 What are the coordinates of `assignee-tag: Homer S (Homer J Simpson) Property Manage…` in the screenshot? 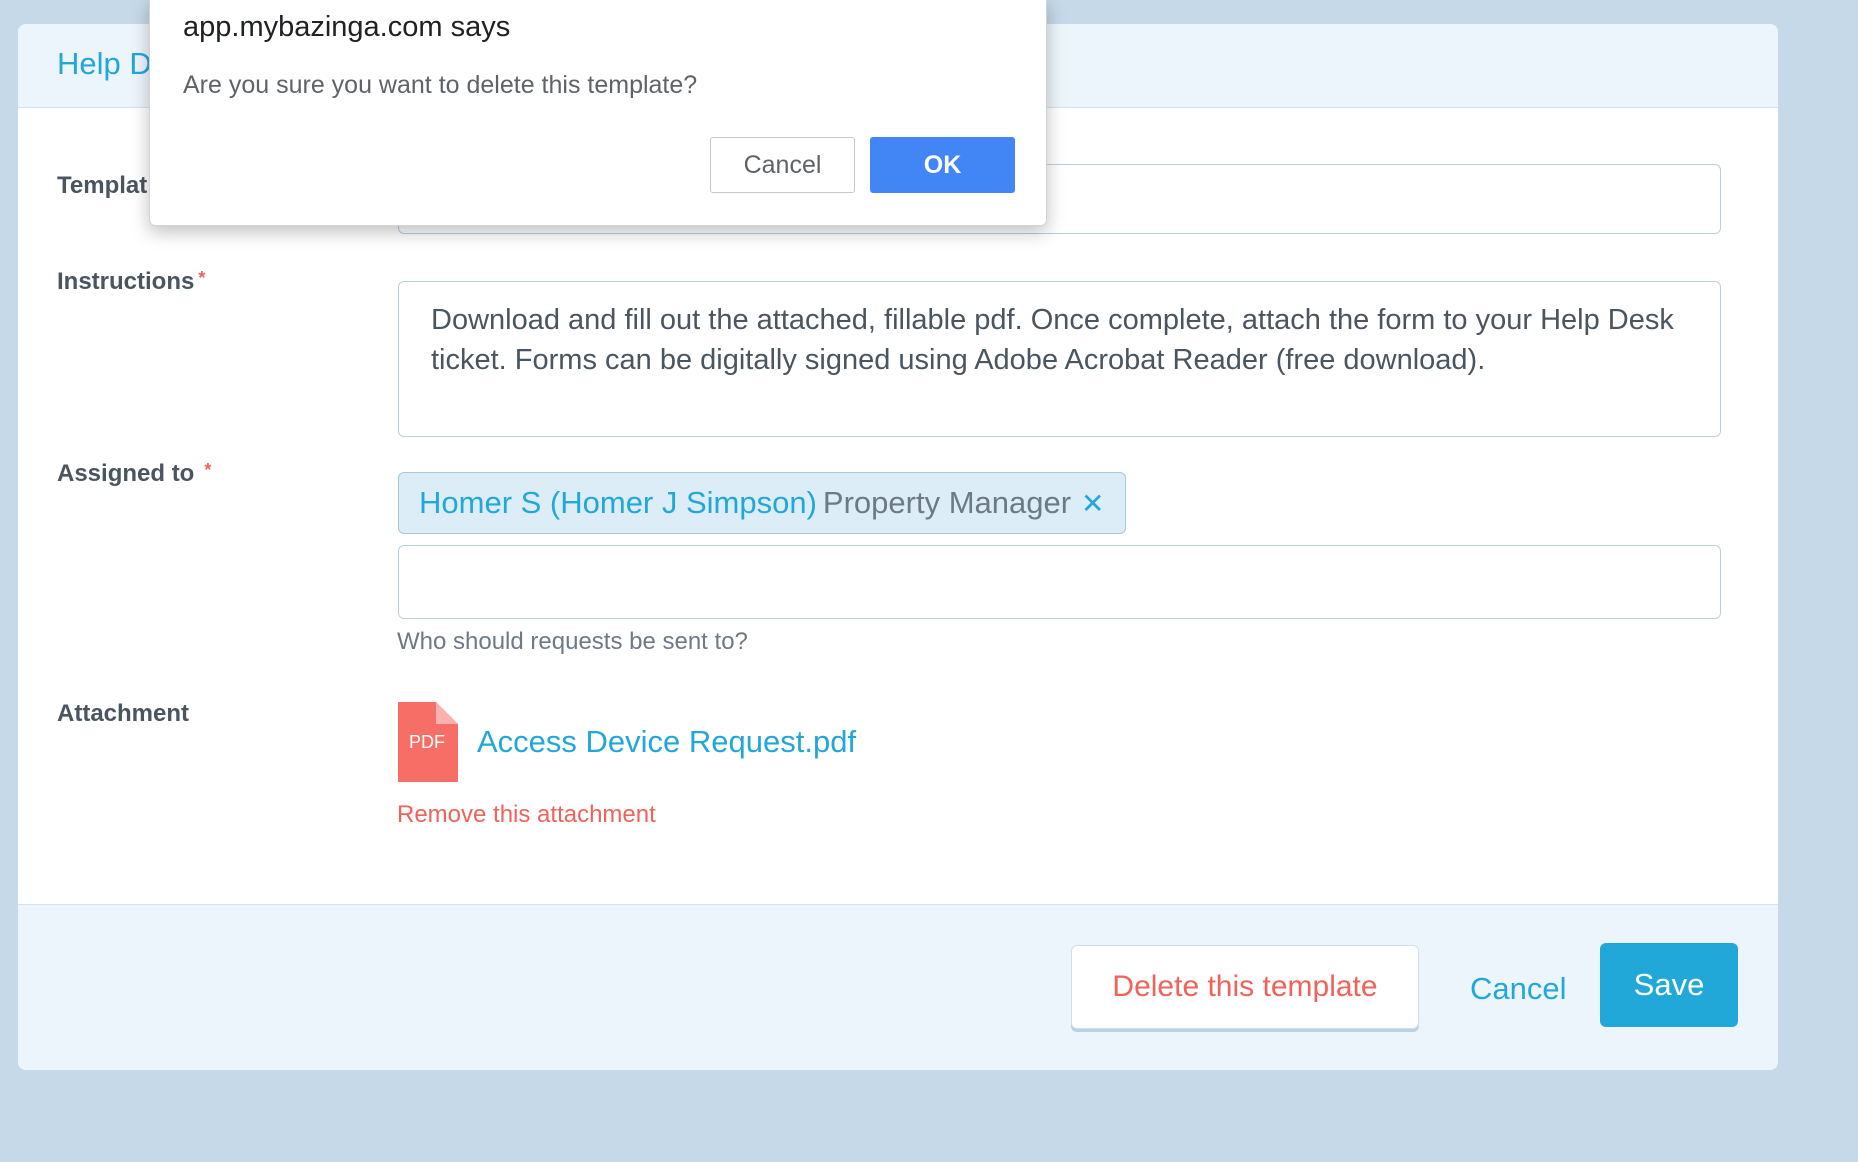 It's located at (762, 503).